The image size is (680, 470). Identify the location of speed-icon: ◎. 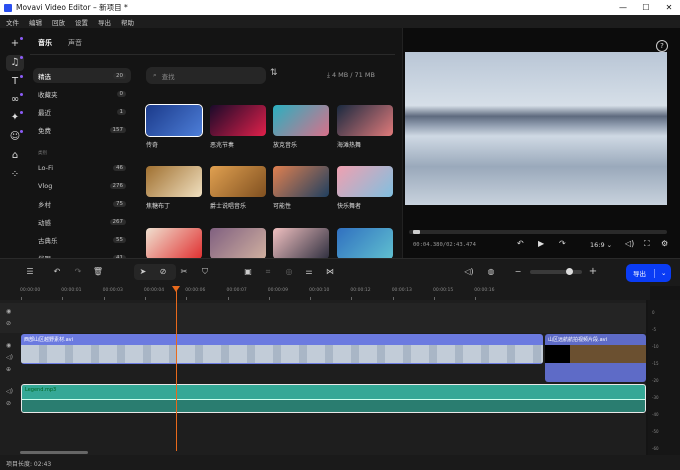
(289, 272).